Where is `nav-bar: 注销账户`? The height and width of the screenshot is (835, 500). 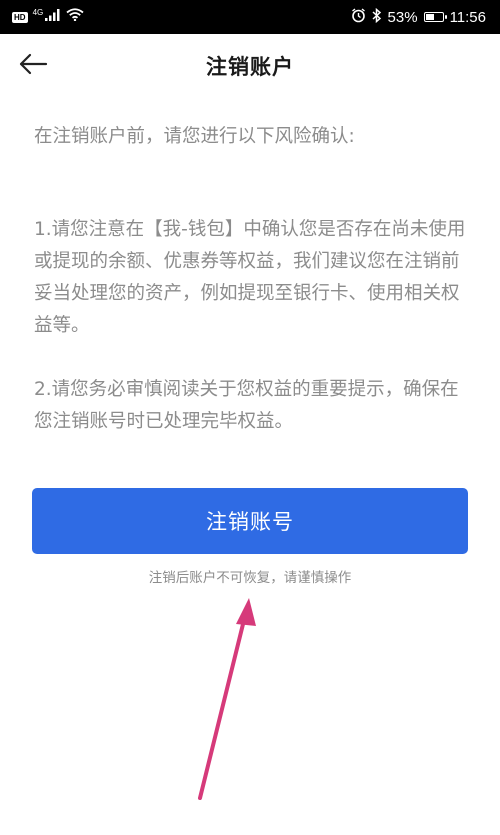
nav-bar: 注销账户 is located at coordinates (250, 66).